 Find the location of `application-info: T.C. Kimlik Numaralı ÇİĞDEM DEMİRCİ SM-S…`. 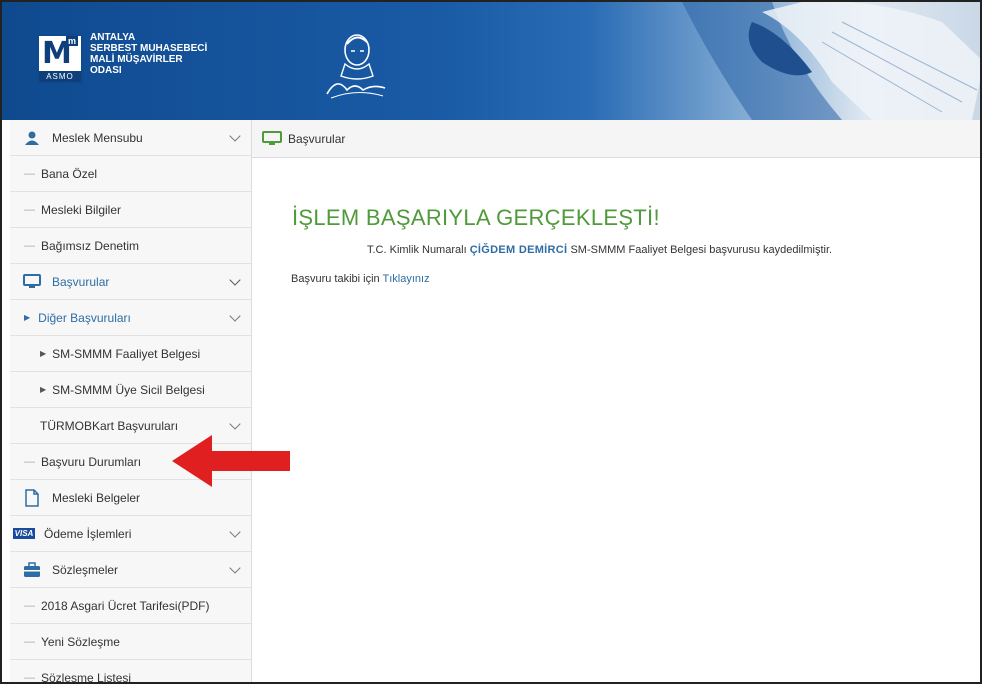

application-info: T.C. Kimlik Numaralı ÇİĞDEM DEMİRCİ SM-S… is located at coordinates (599, 250).